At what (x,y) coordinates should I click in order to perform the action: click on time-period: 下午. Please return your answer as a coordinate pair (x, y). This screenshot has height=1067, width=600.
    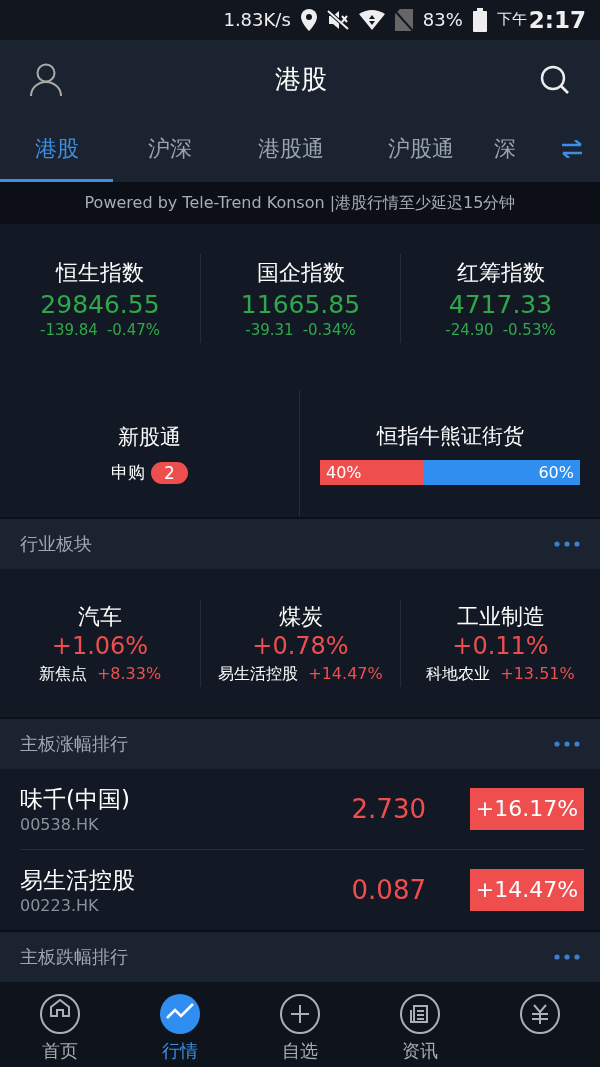
    Looking at the image, I should click on (511, 20).